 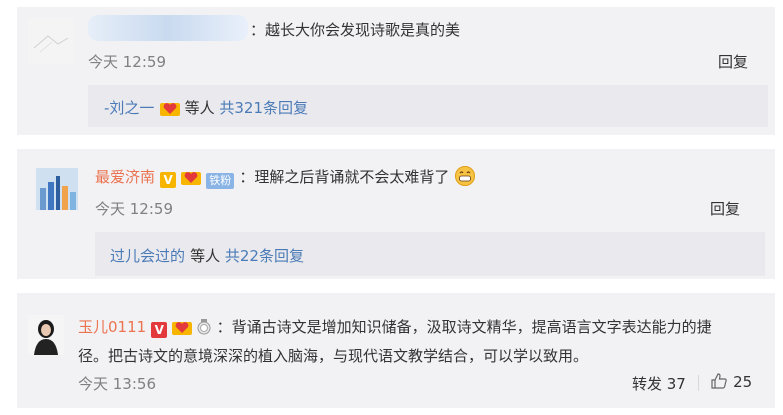 What do you see at coordinates (168, 28) in the screenshot?
I see `comment-1-author-blurred` at bounding box center [168, 28].